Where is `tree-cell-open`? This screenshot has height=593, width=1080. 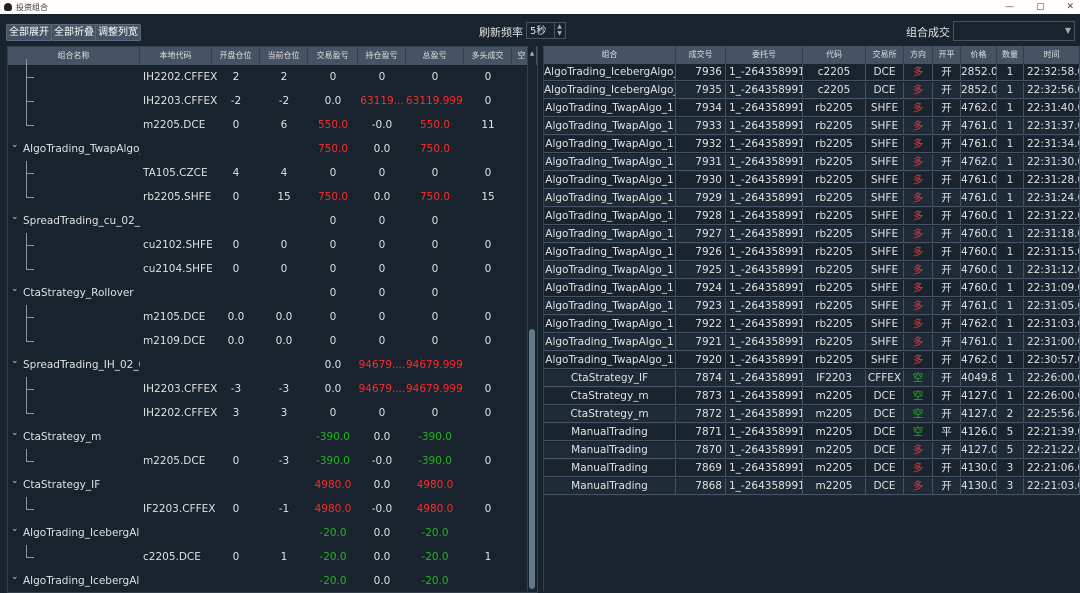 tree-cell-open is located at coordinates (236, 533).